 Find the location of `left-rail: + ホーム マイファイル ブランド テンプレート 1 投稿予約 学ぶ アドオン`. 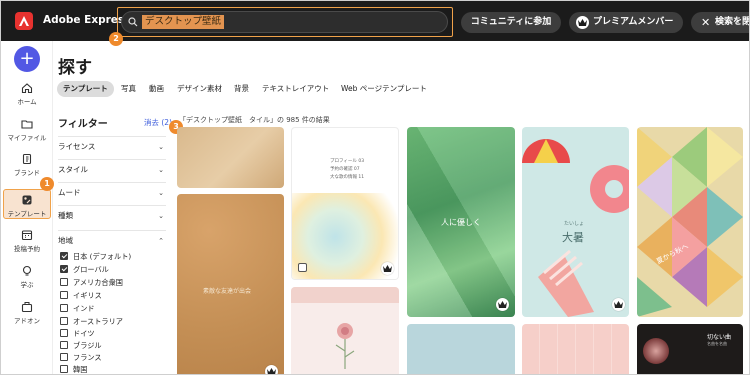

left-rail: + ホーム マイファイル ブランド テンプレート 1 投稿予約 学ぶ アドオン is located at coordinates (27, 207).